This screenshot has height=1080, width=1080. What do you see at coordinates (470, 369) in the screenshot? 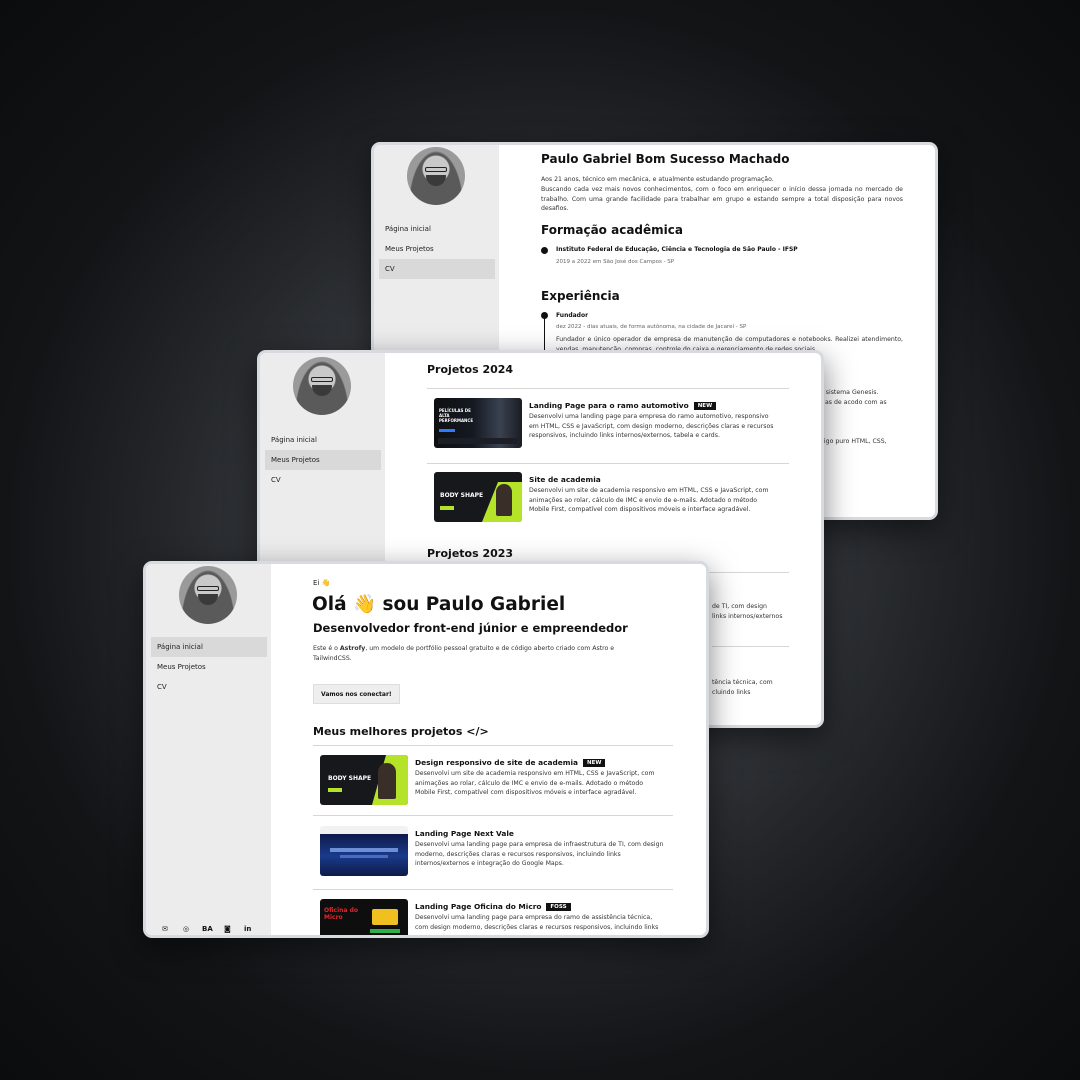
I see `projects-2024-title: Projetos 2024` at bounding box center [470, 369].